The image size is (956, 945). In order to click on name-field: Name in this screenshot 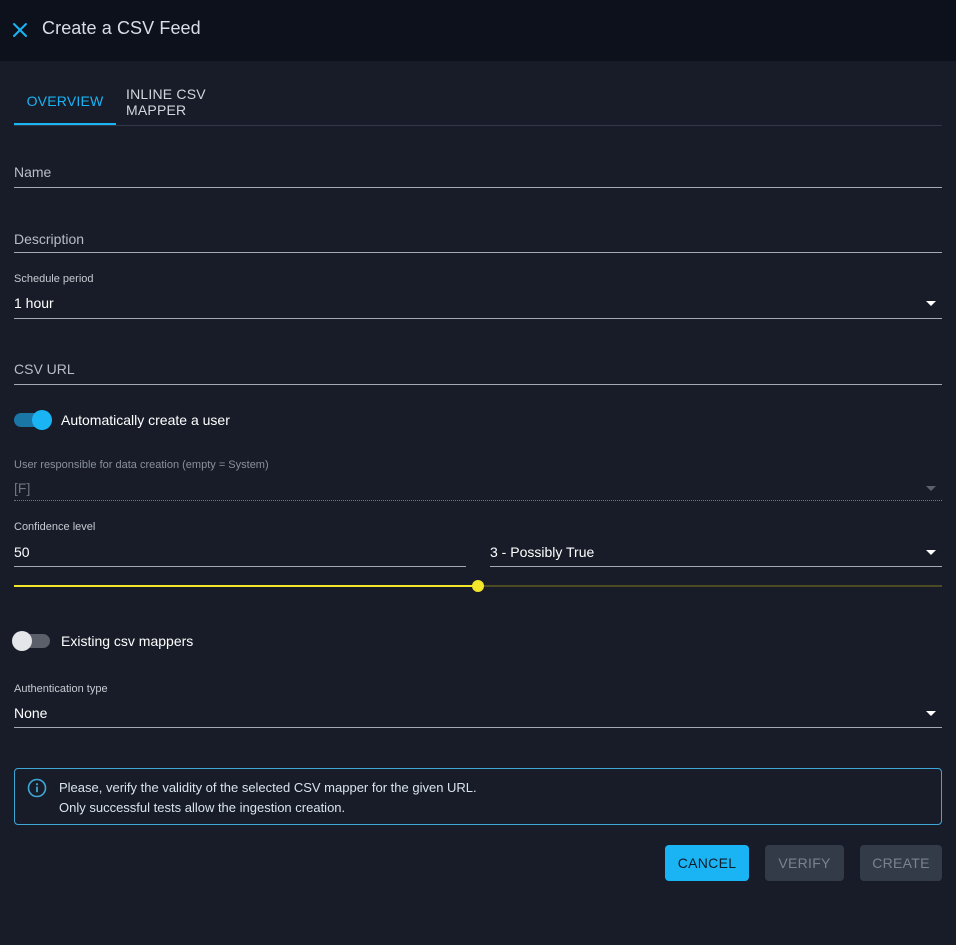, I will do `click(478, 169)`.